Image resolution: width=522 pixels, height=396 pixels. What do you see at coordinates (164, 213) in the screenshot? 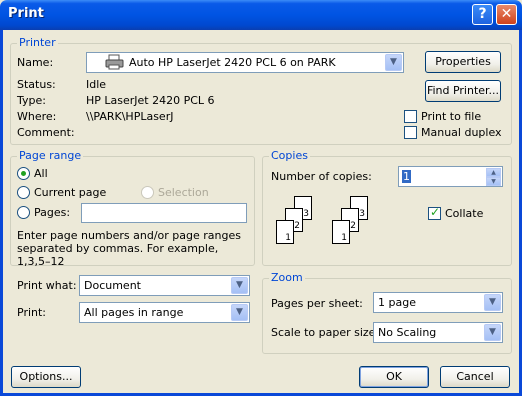
I see `pages-input` at bounding box center [164, 213].